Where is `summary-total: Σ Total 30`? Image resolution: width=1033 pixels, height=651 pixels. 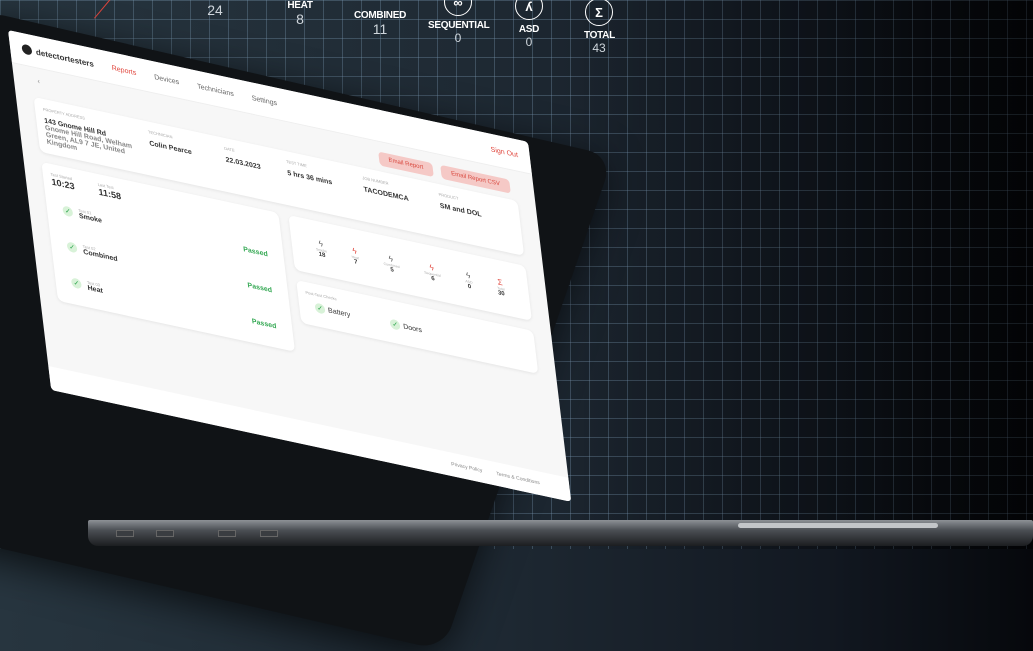
summary-total: Σ Total 30 is located at coordinates (501, 287).